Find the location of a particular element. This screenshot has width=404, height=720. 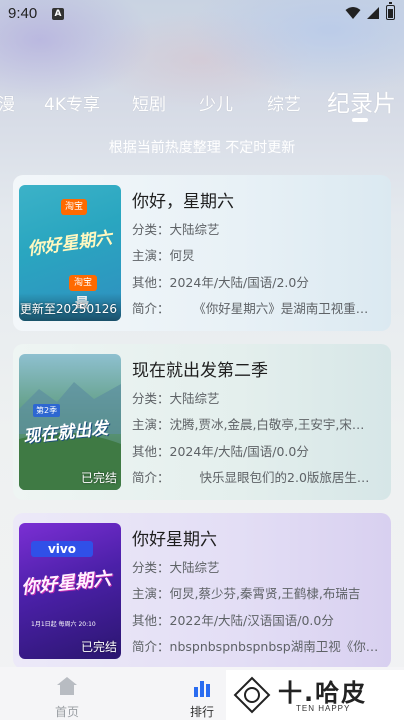

poster-brand: vivo is located at coordinates (62, 549).